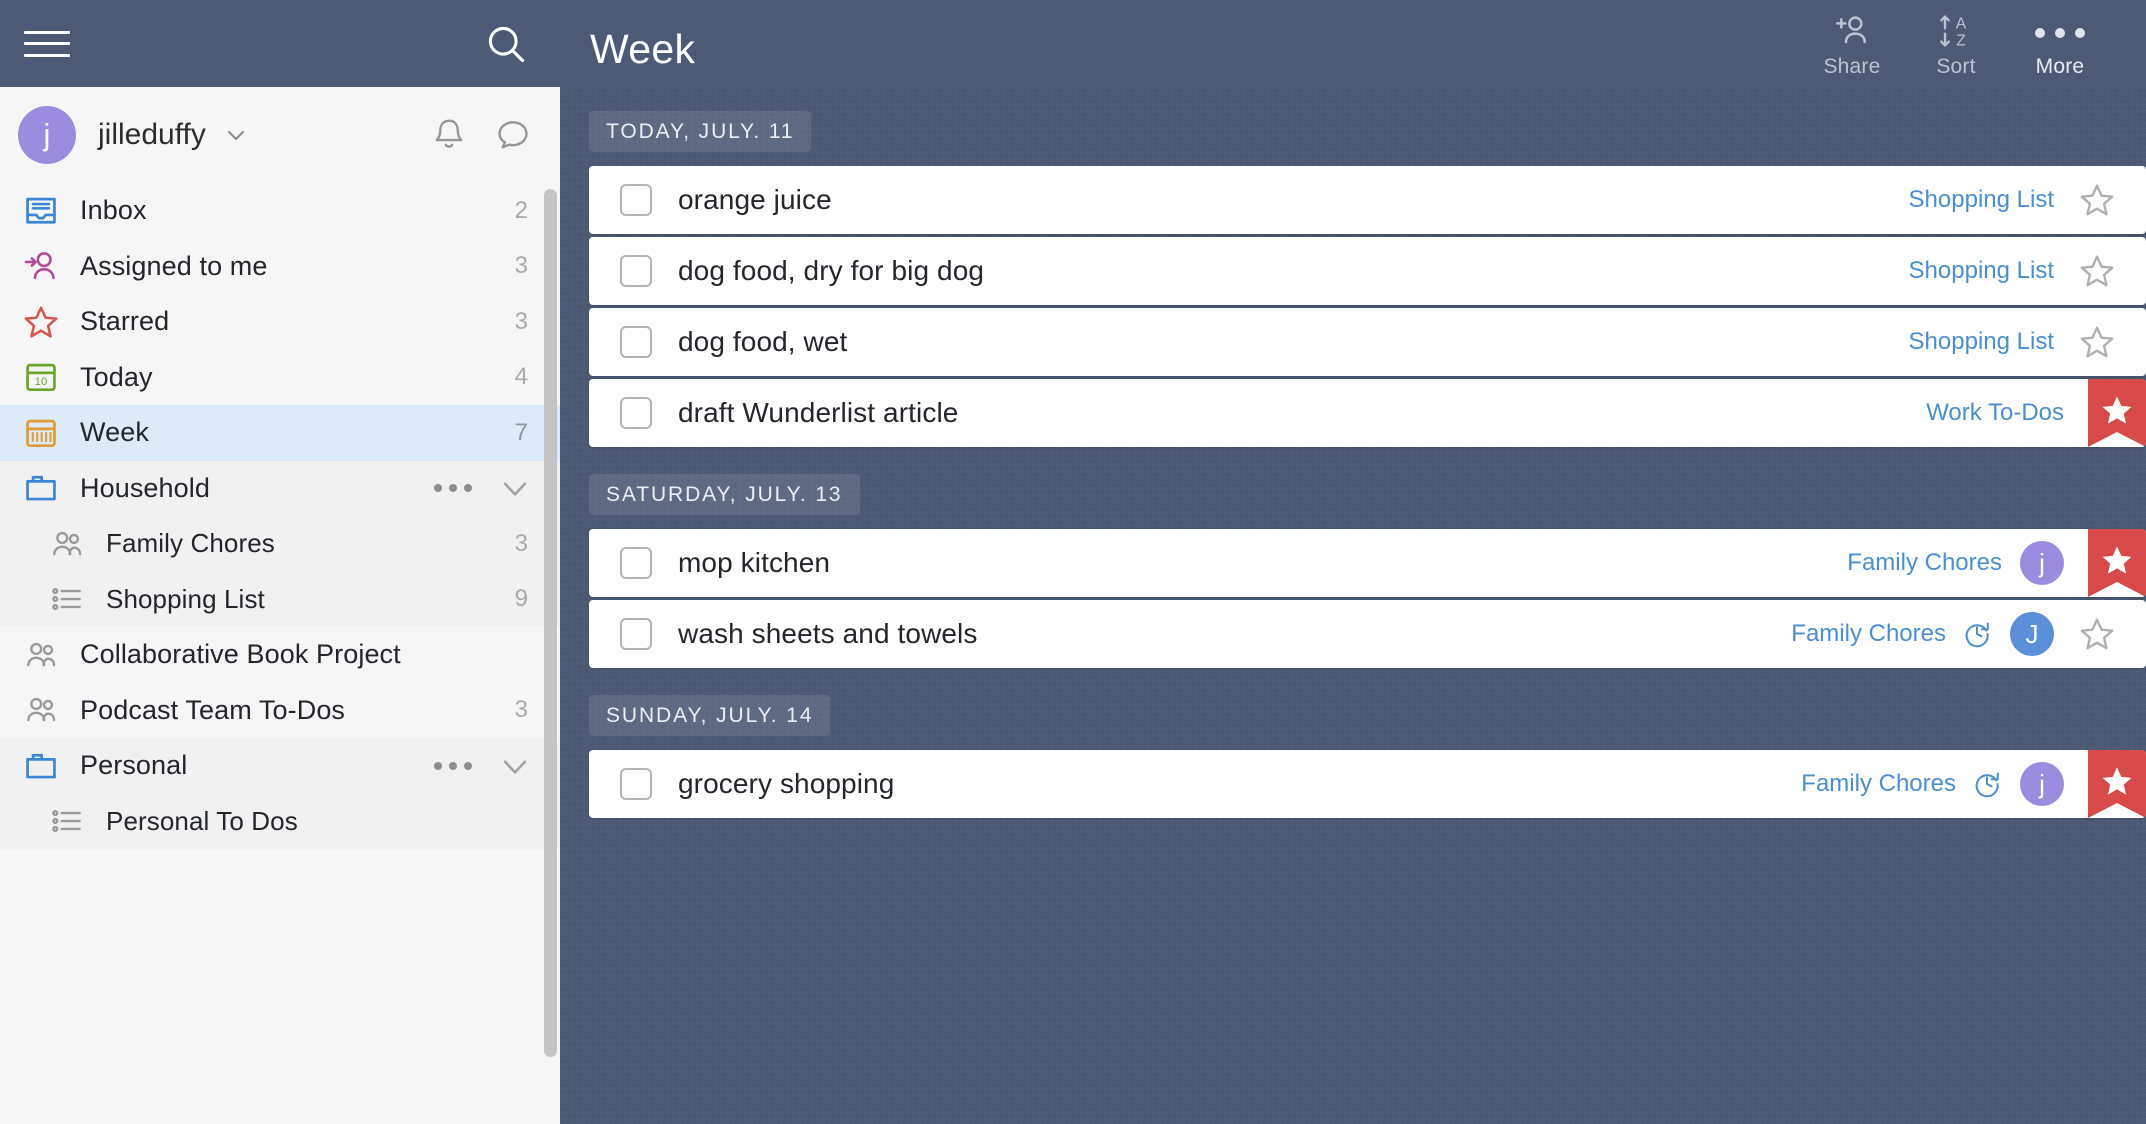 The image size is (2146, 1124). I want to click on hamburger-menu-icon, so click(47, 44).